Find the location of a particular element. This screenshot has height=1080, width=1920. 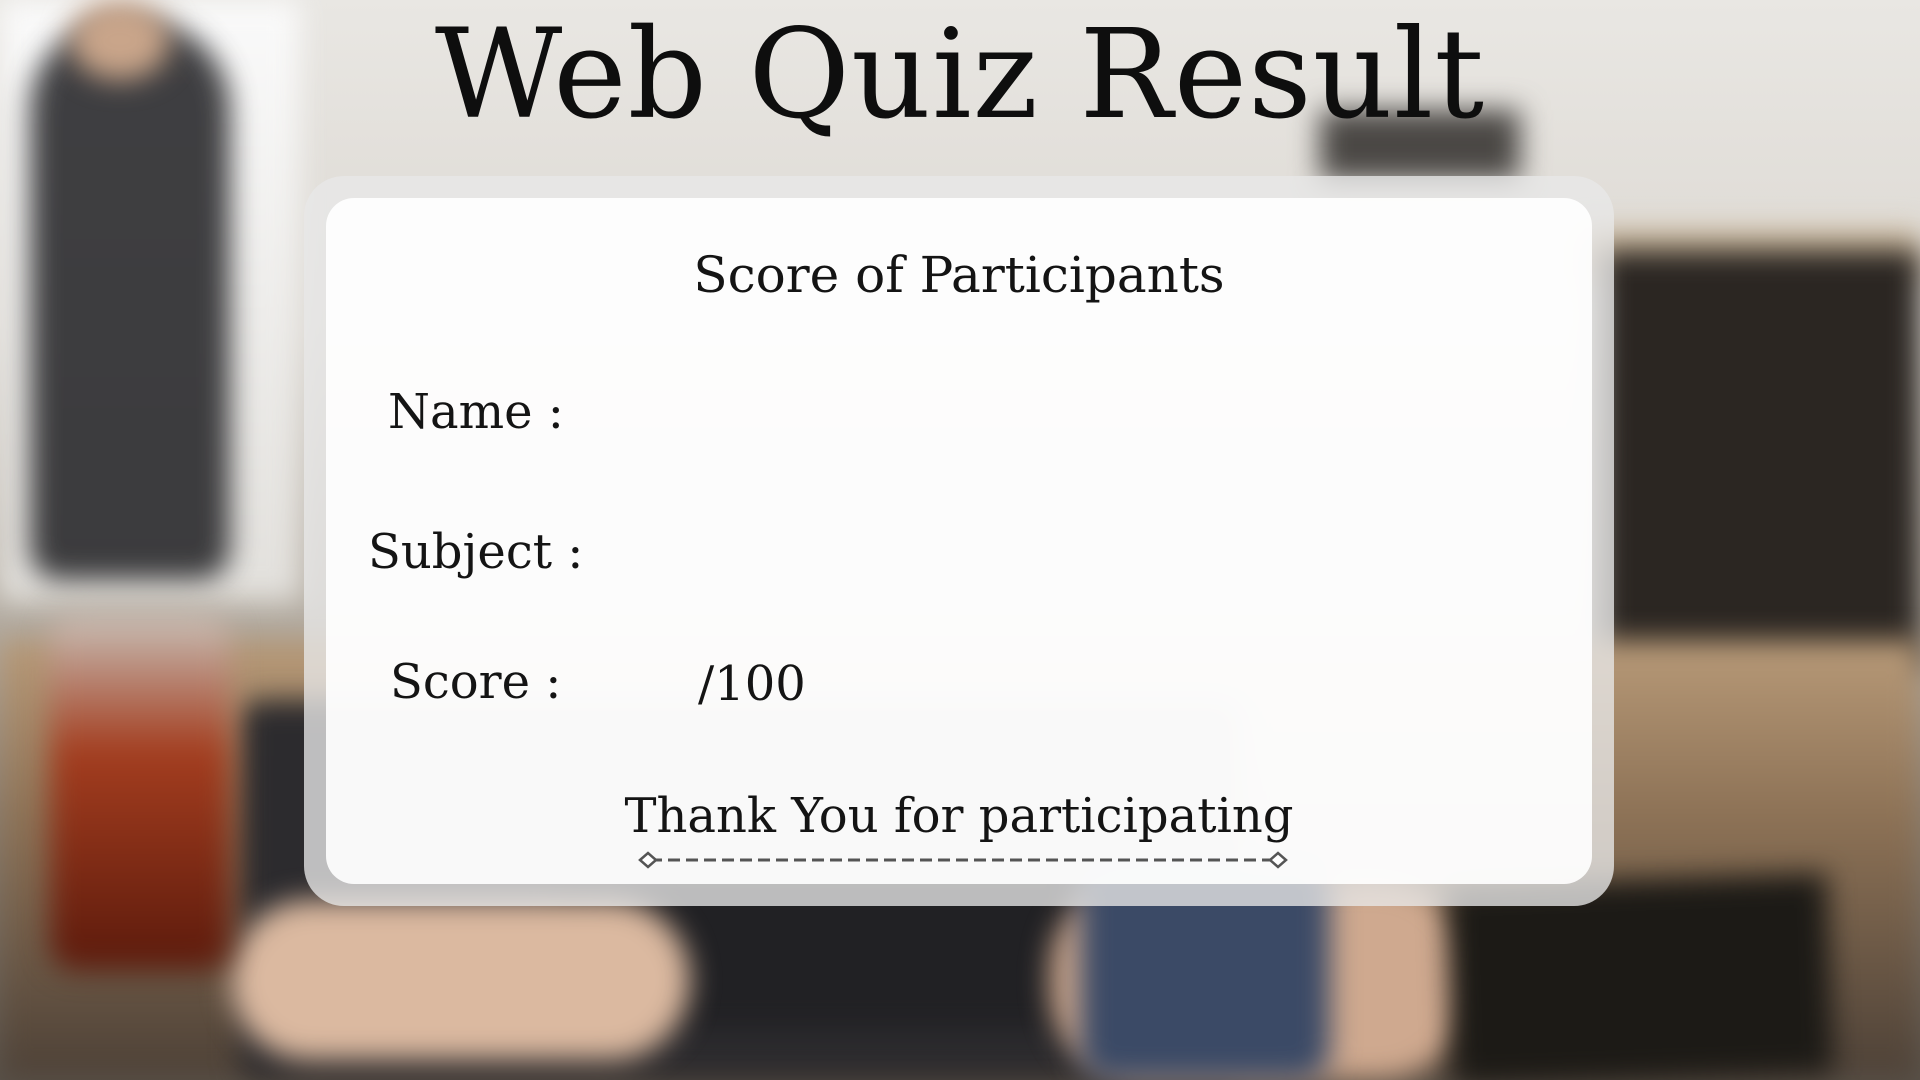

bg-hand-left is located at coordinates (460, 980).